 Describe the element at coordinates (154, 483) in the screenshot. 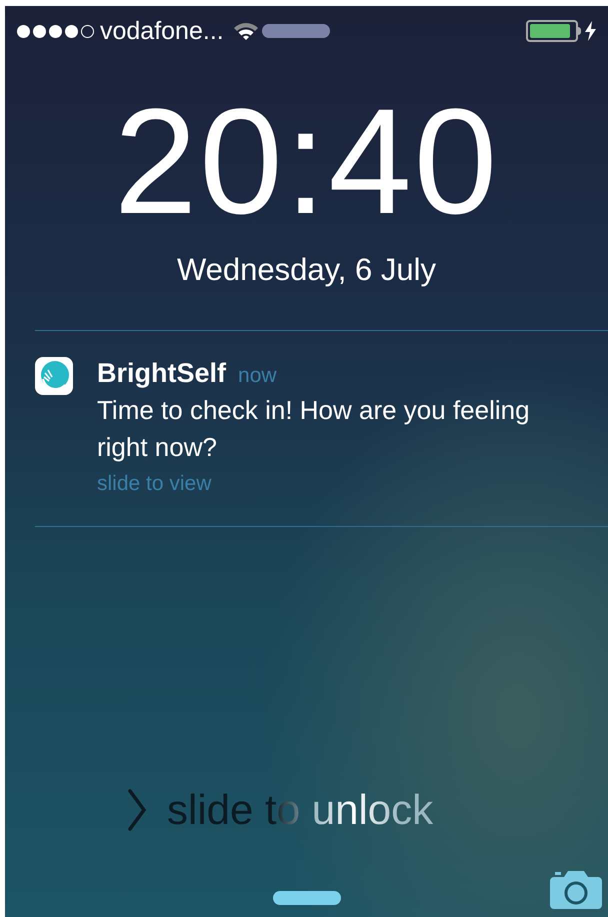

I see `slide-to-view-hint: slide to view` at that location.